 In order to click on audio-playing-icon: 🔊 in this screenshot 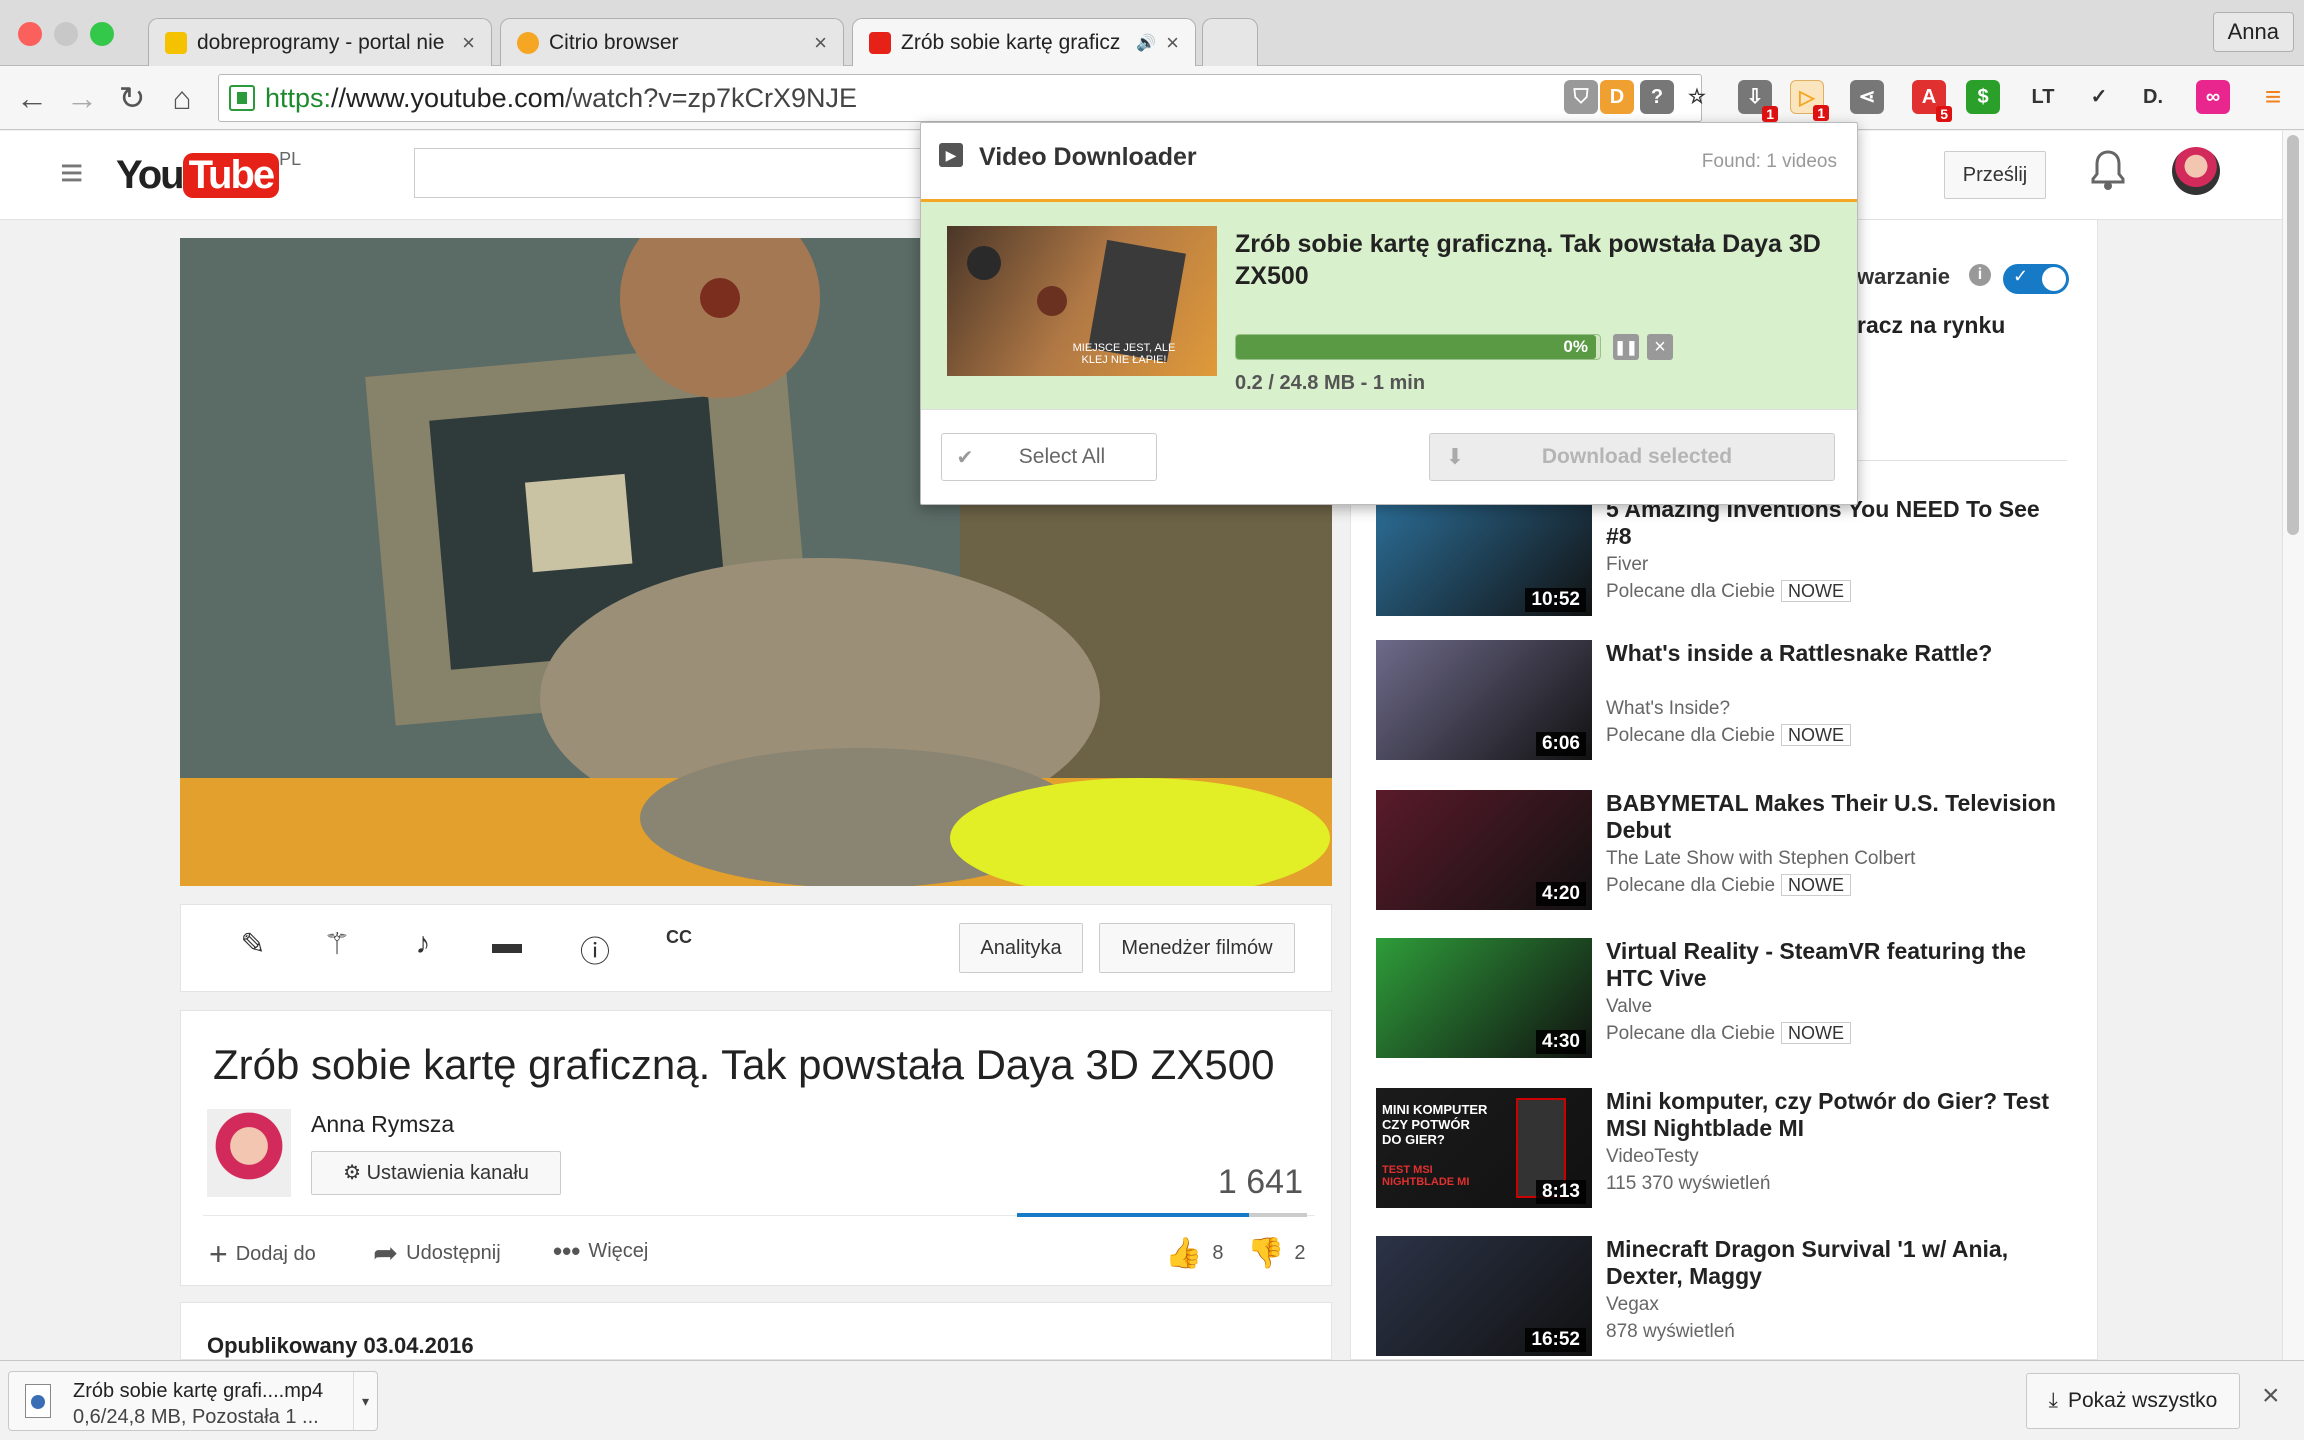, I will do `click(1146, 43)`.